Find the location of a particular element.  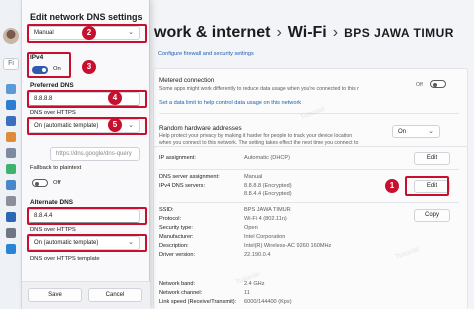

doh-select-alternate: On (automatic template) ⌄ is located at coordinates (84, 243).